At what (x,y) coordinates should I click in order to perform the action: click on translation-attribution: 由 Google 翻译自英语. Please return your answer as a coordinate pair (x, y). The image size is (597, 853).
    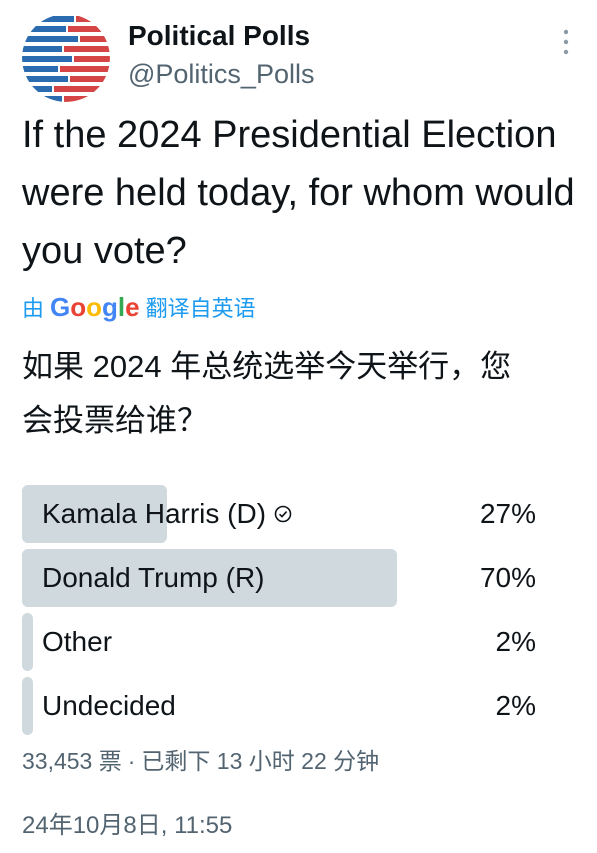
    Looking at the image, I should click on (139, 308).